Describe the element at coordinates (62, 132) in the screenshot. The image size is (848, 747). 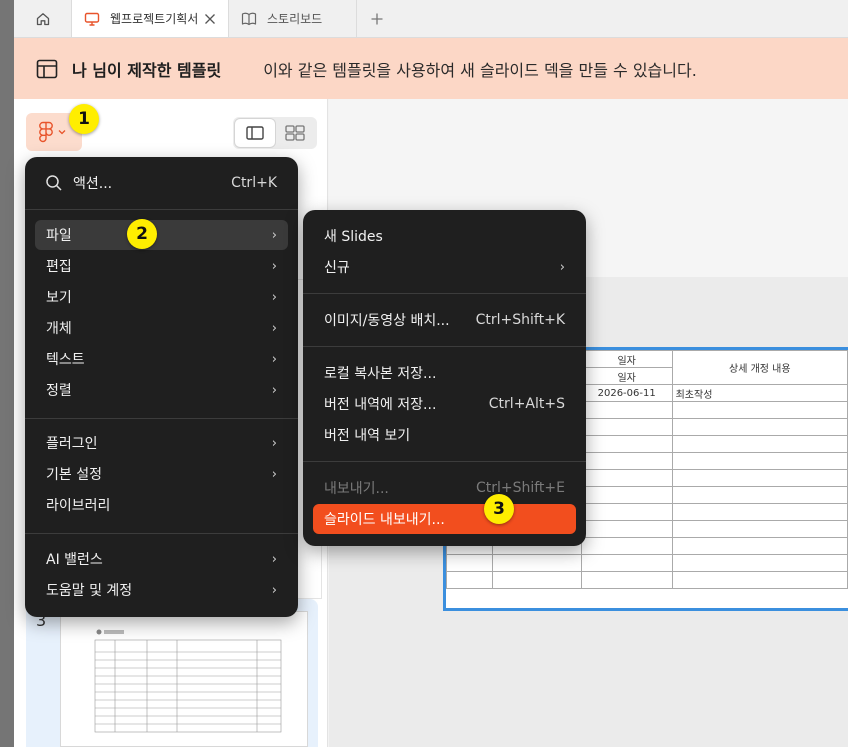
I see `chevron-down-icon` at that location.